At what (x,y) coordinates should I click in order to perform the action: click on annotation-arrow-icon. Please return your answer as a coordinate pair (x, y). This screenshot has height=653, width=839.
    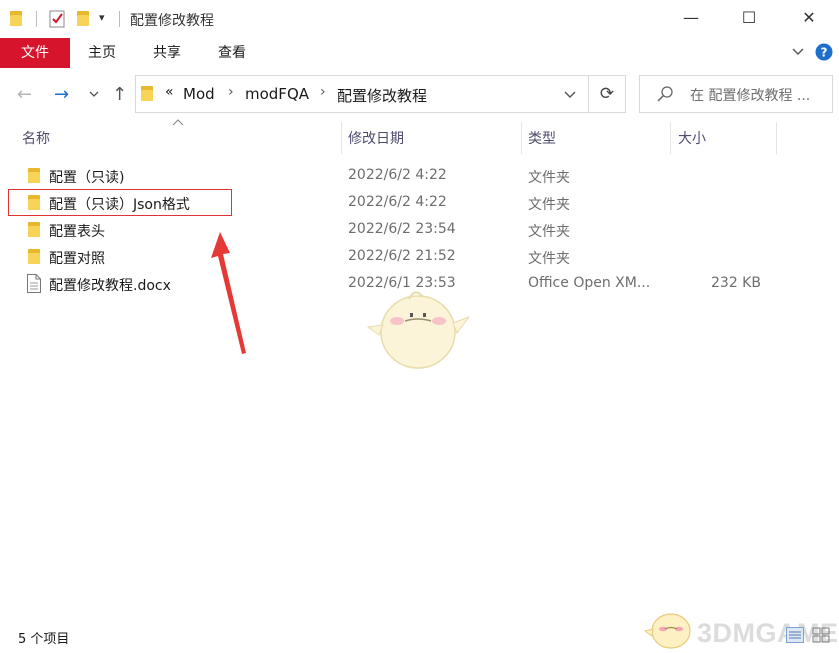
    Looking at the image, I should click on (228, 293).